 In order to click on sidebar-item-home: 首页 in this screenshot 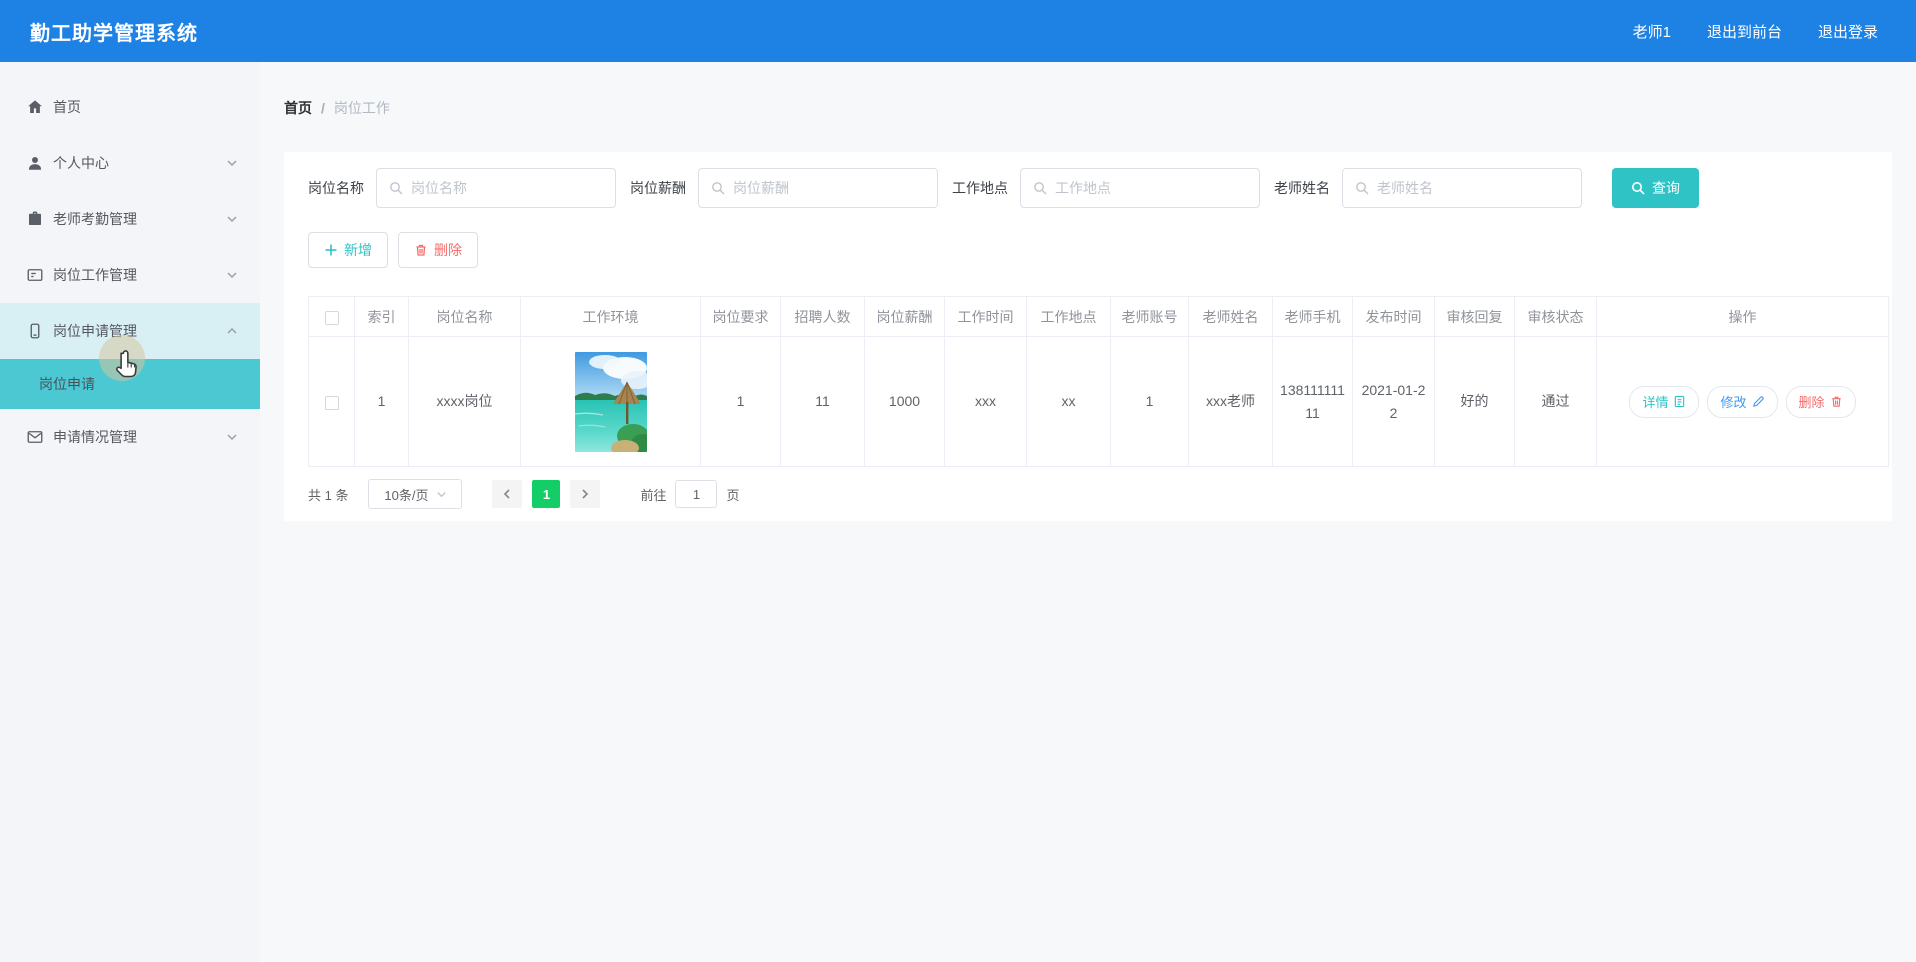, I will do `click(130, 107)`.